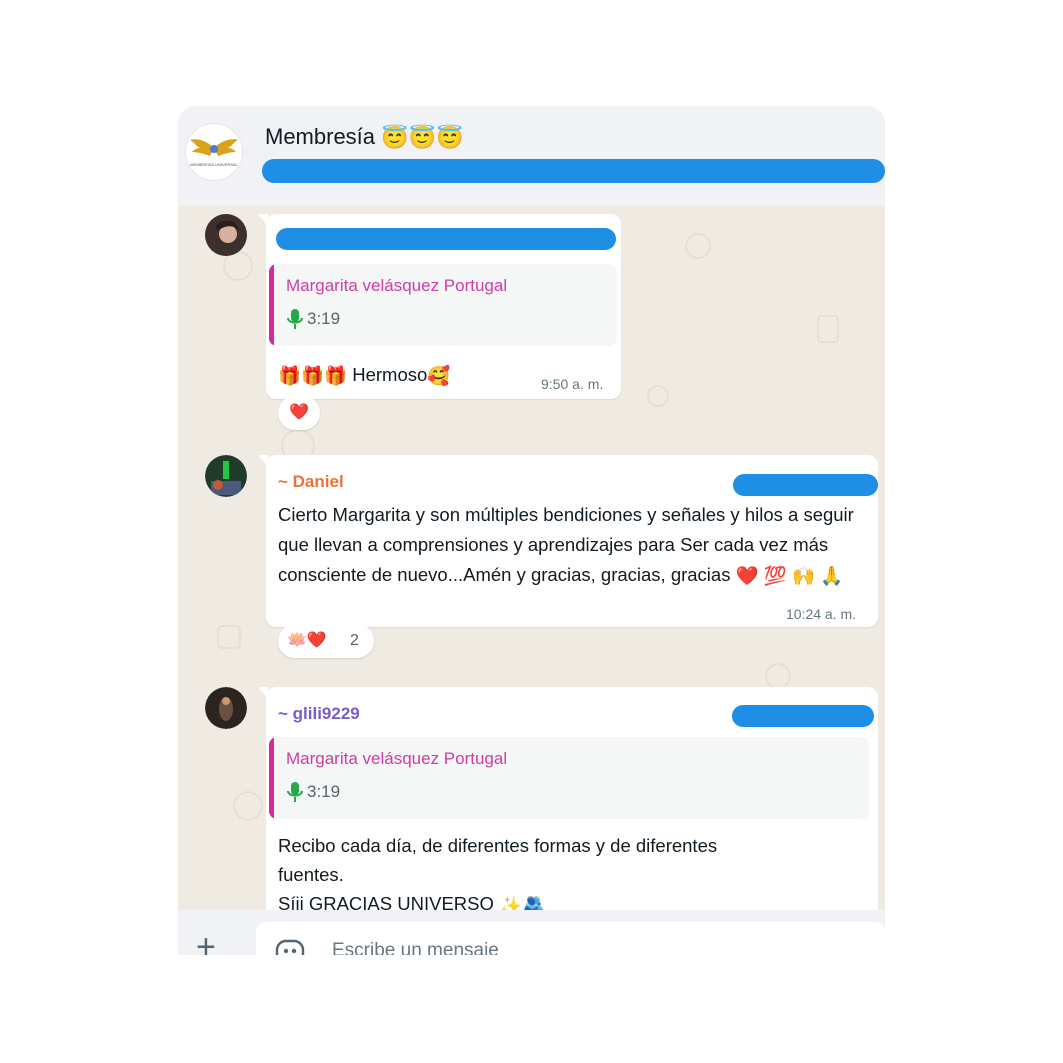 The image size is (1063, 1063). What do you see at coordinates (789, 576) in the screenshot?
I see `message-emojis: ❤️ 💯 🙌 🙏` at bounding box center [789, 576].